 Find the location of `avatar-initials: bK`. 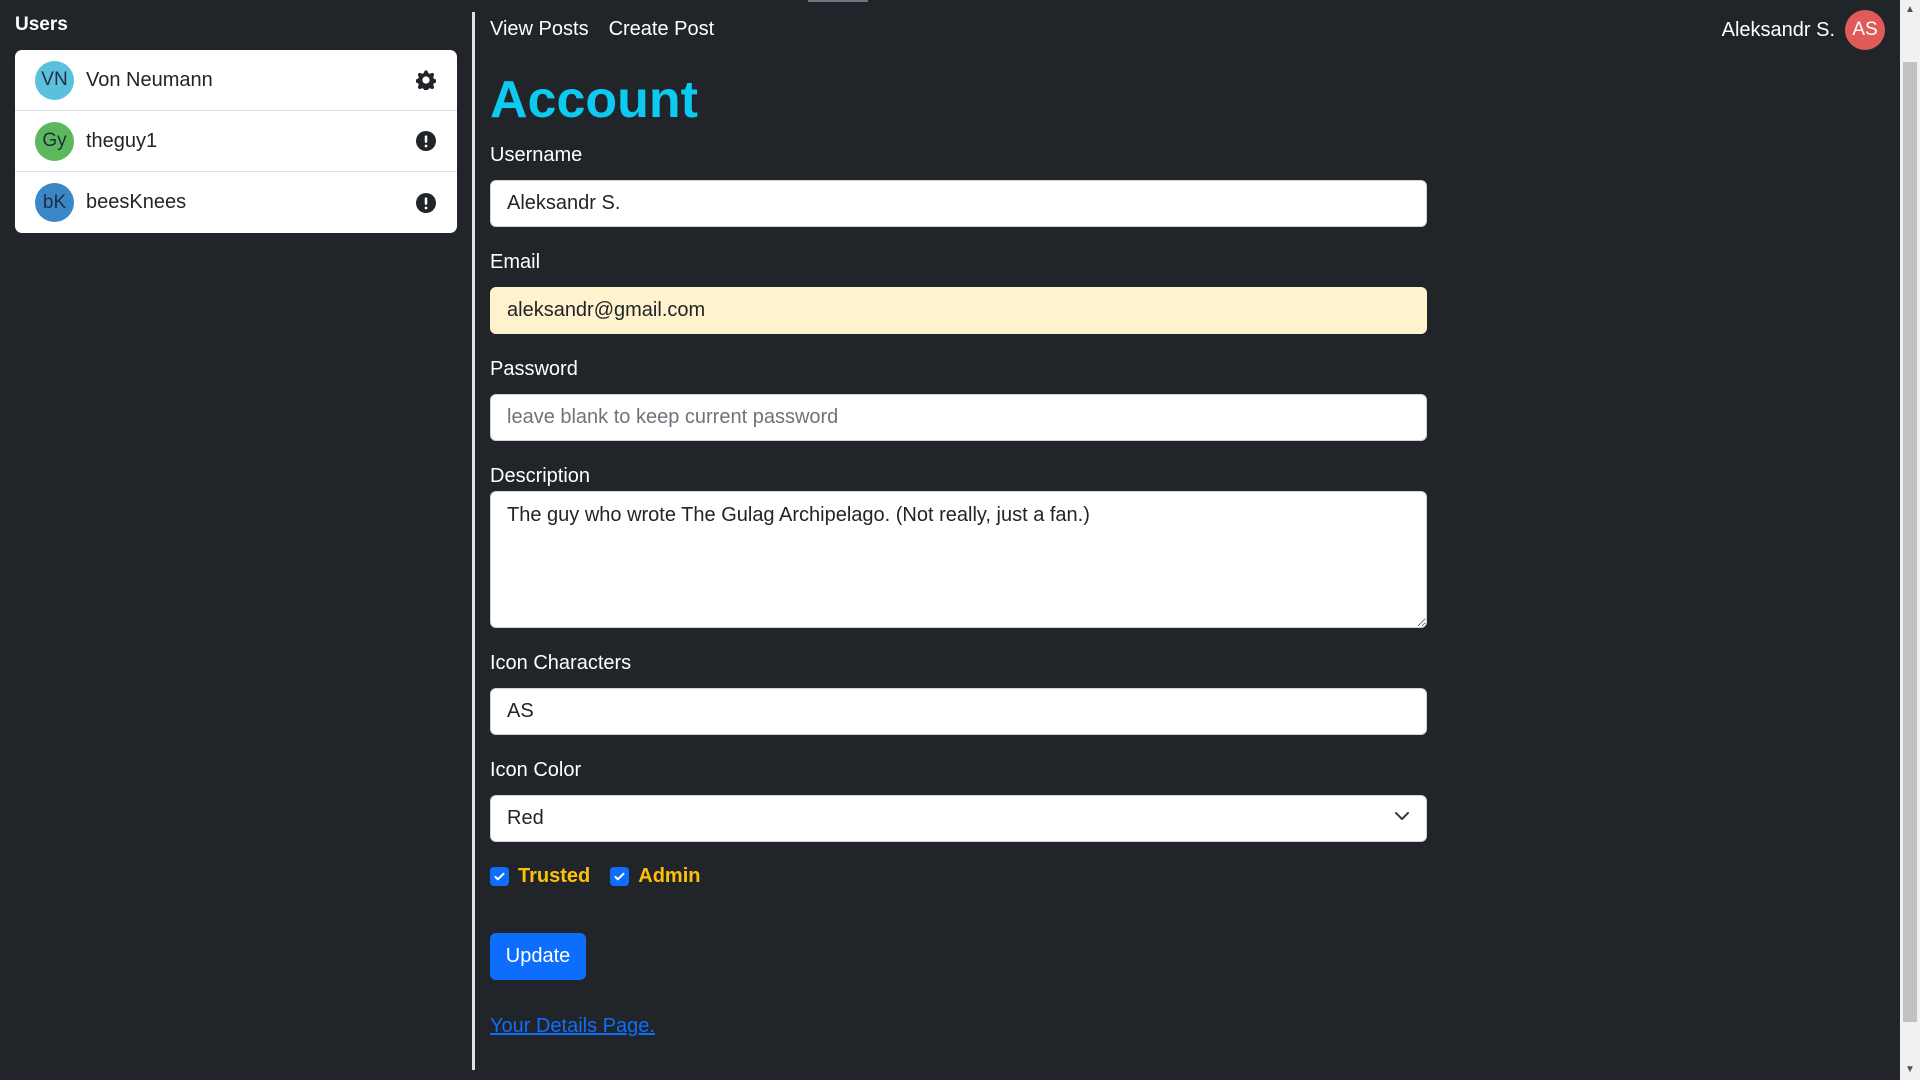

avatar-initials: bK is located at coordinates (54, 202).